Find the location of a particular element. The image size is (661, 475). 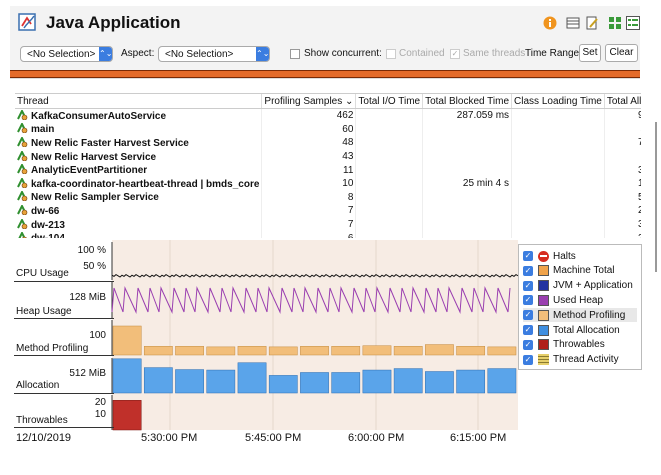

col-thread: Thread is located at coordinates (139, 101).